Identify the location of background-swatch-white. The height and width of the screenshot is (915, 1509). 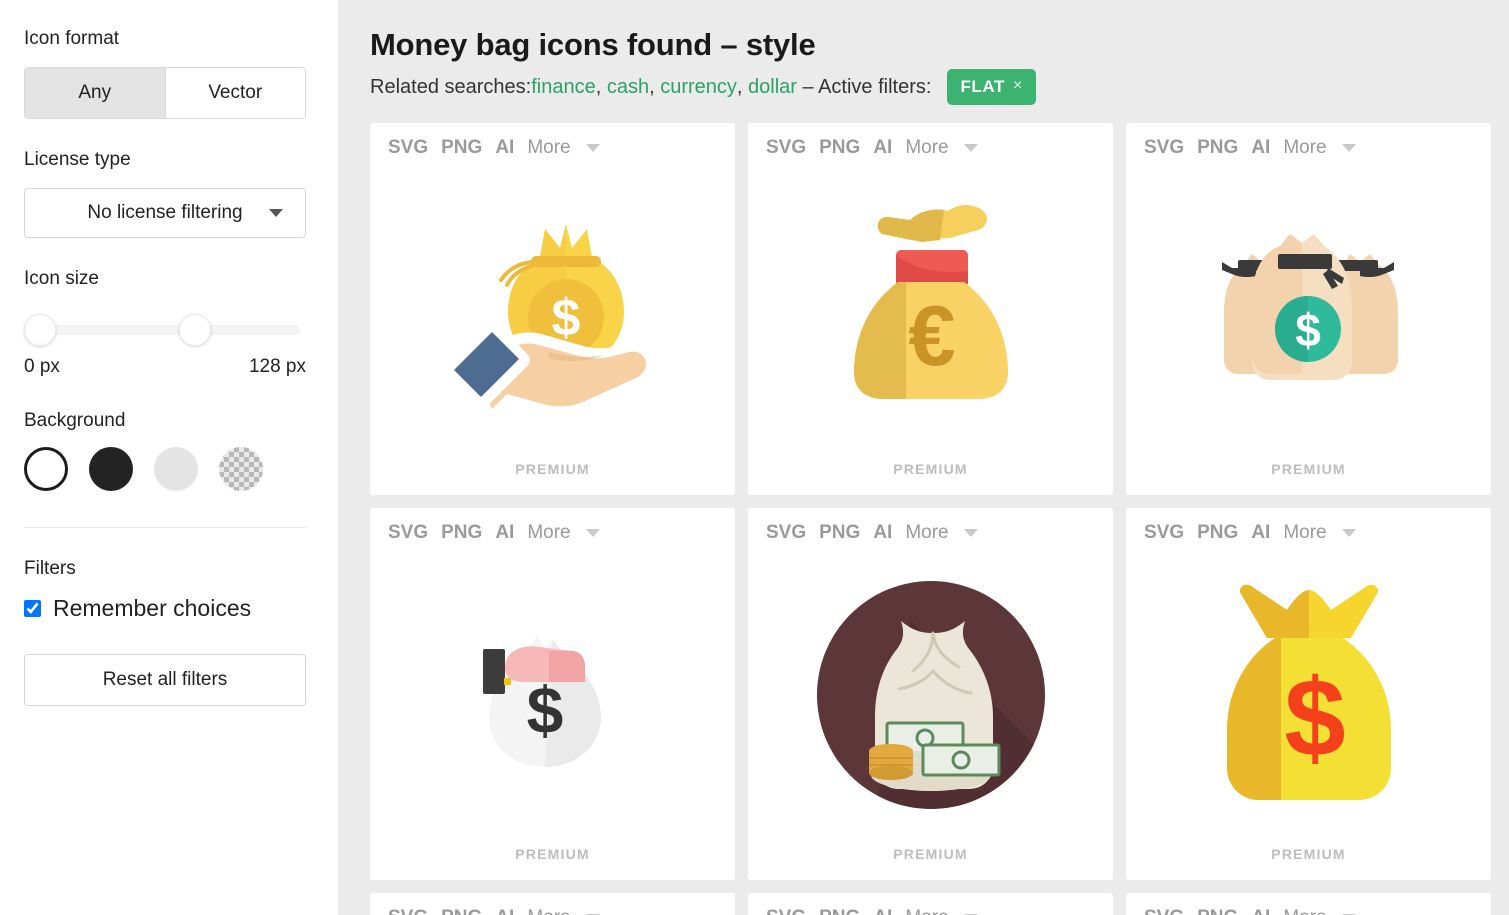
(46, 469).